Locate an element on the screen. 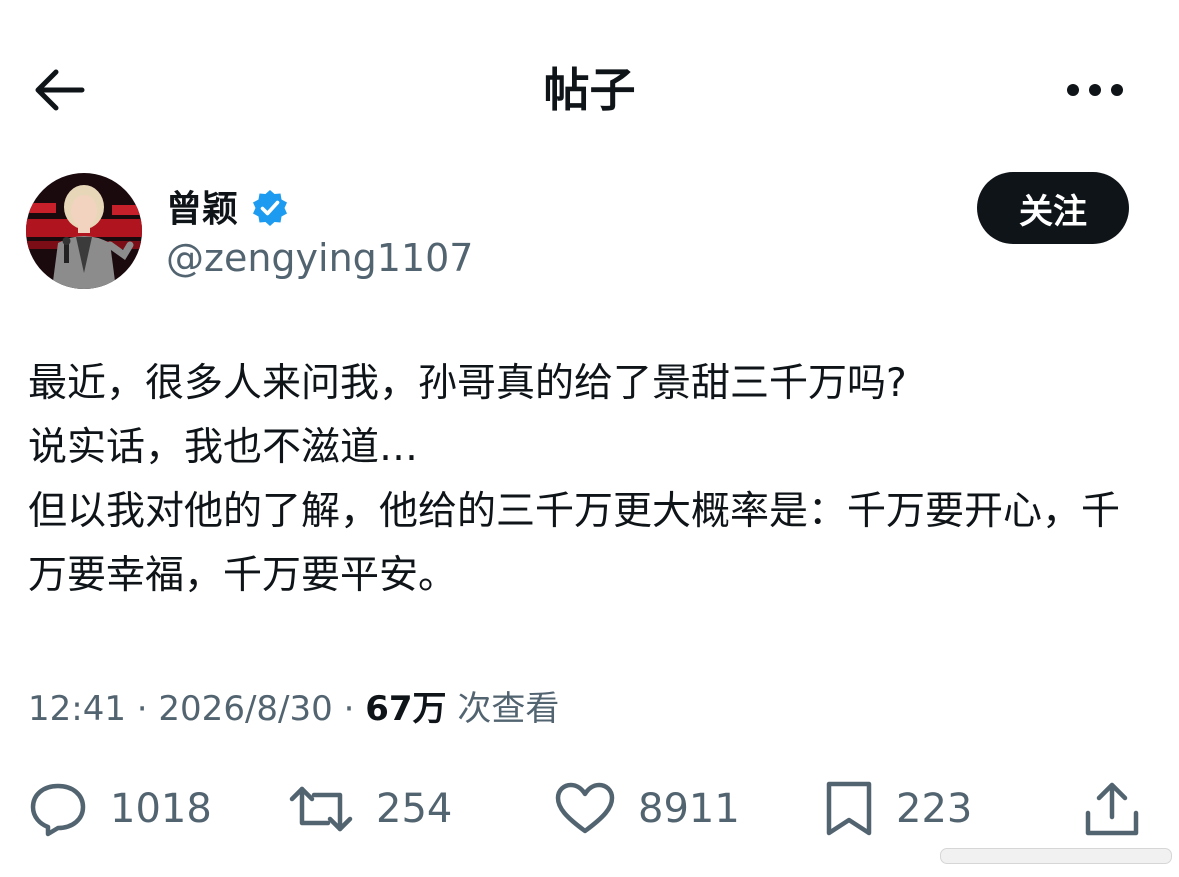  bookmark-button: 223 is located at coordinates (898, 809).